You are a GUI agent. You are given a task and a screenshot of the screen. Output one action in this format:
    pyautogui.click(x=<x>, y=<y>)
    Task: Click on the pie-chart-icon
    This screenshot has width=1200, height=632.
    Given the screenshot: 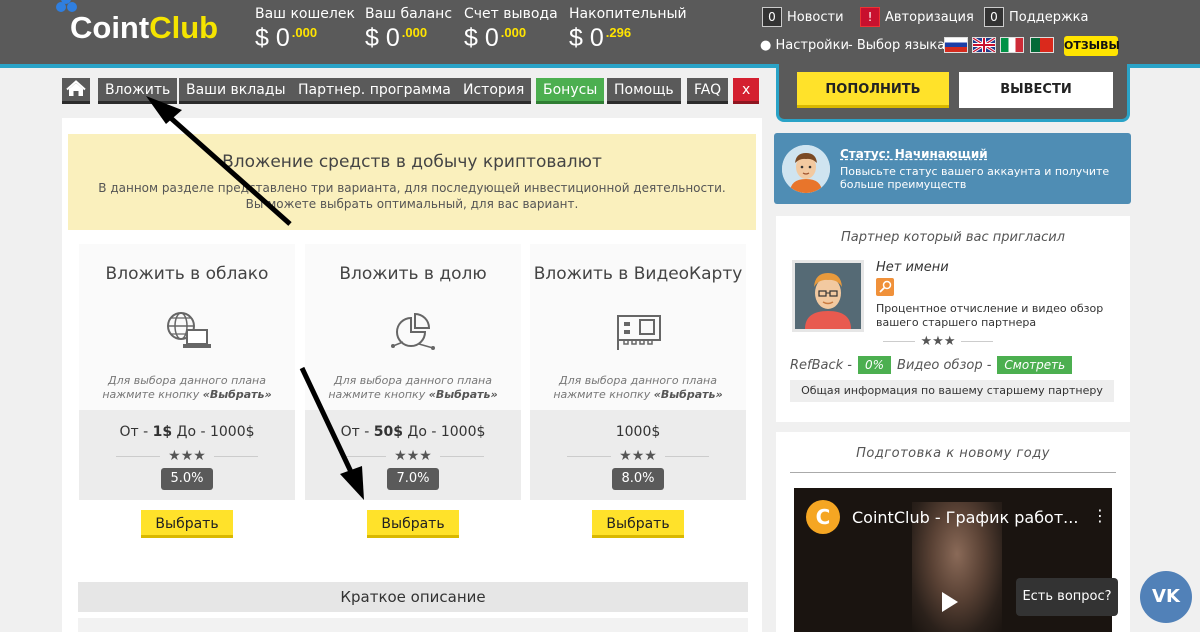 What is the action you would take?
    pyautogui.click(x=413, y=331)
    